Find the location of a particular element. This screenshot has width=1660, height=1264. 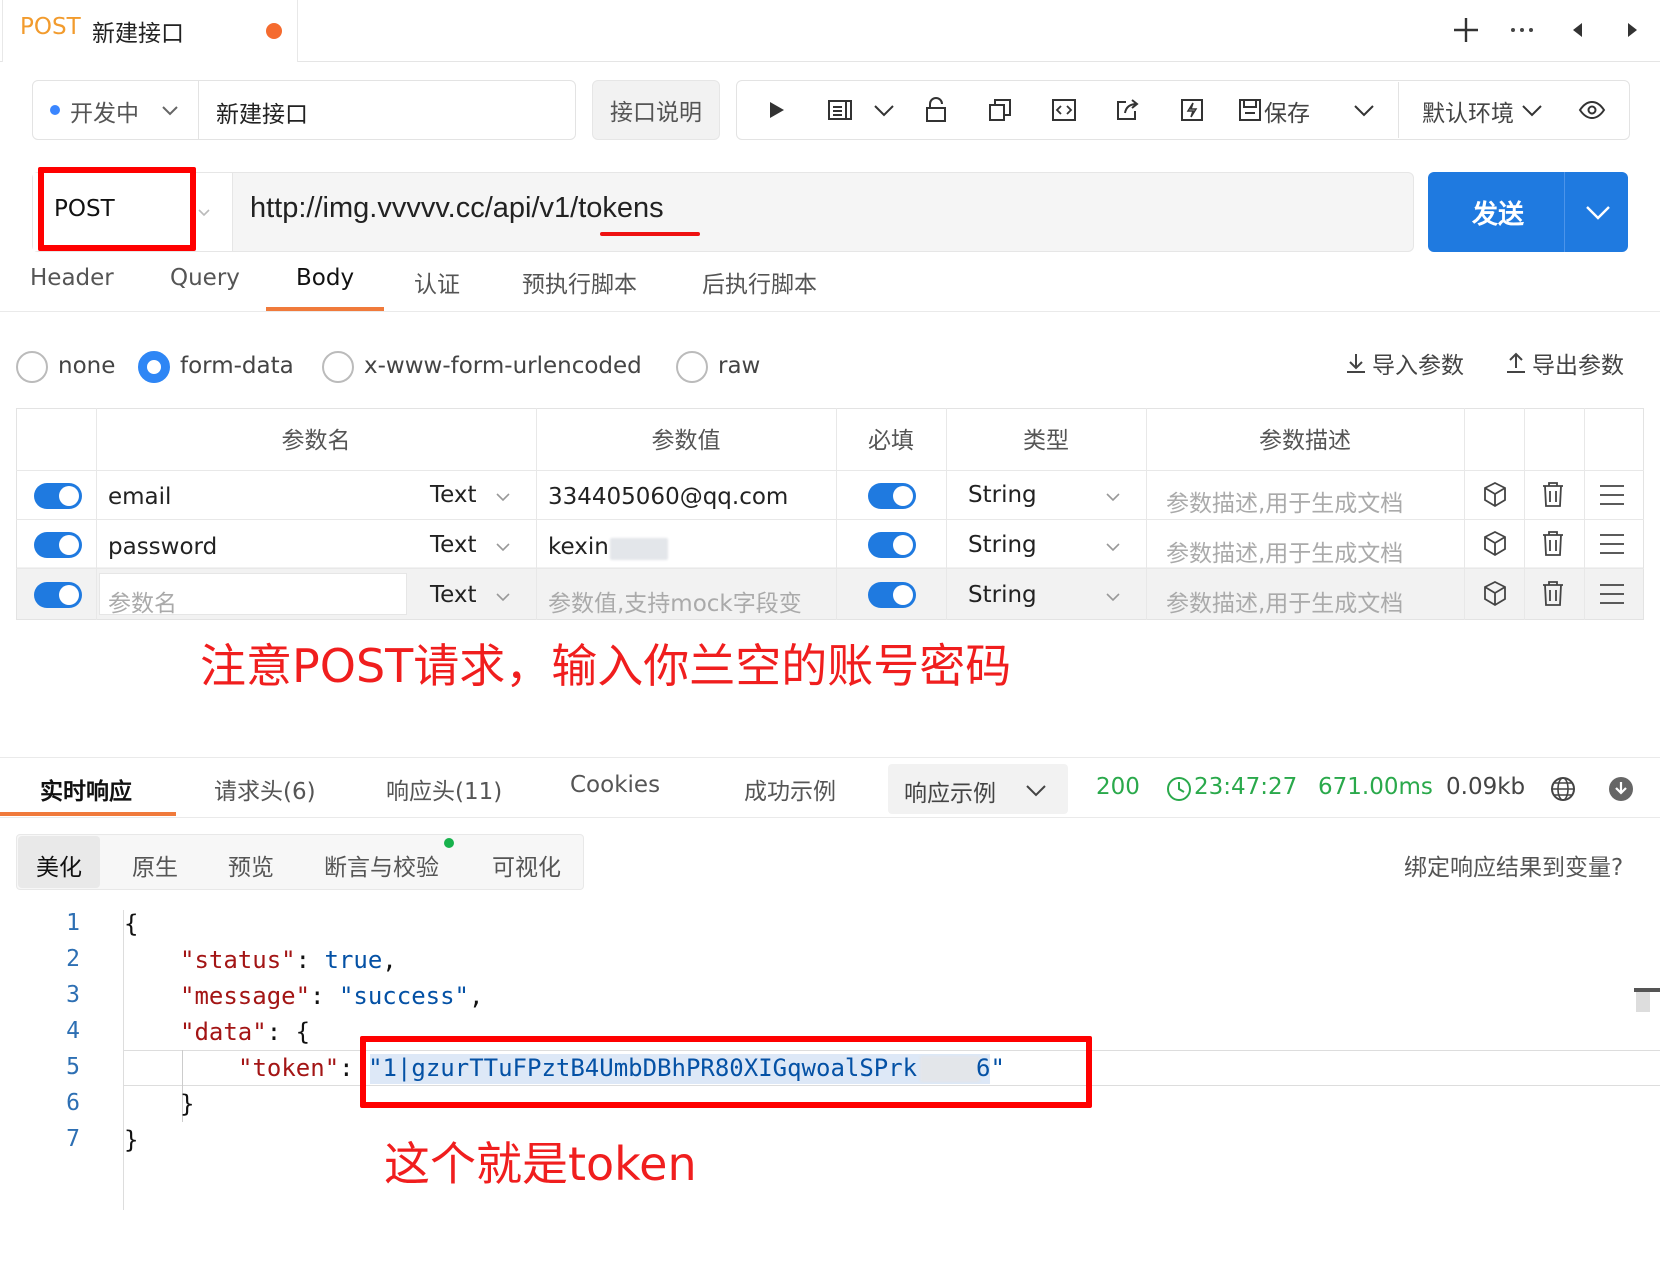

env-chevron-down-icon is located at coordinates (1532, 110).